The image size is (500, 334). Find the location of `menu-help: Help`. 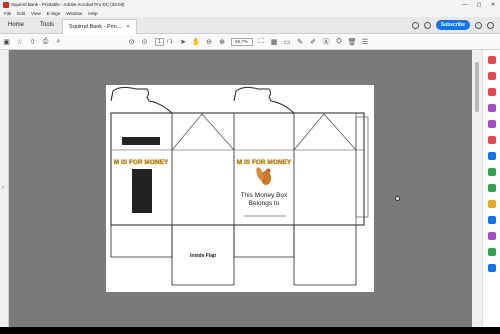

menu-help: Help is located at coordinates (92, 13).